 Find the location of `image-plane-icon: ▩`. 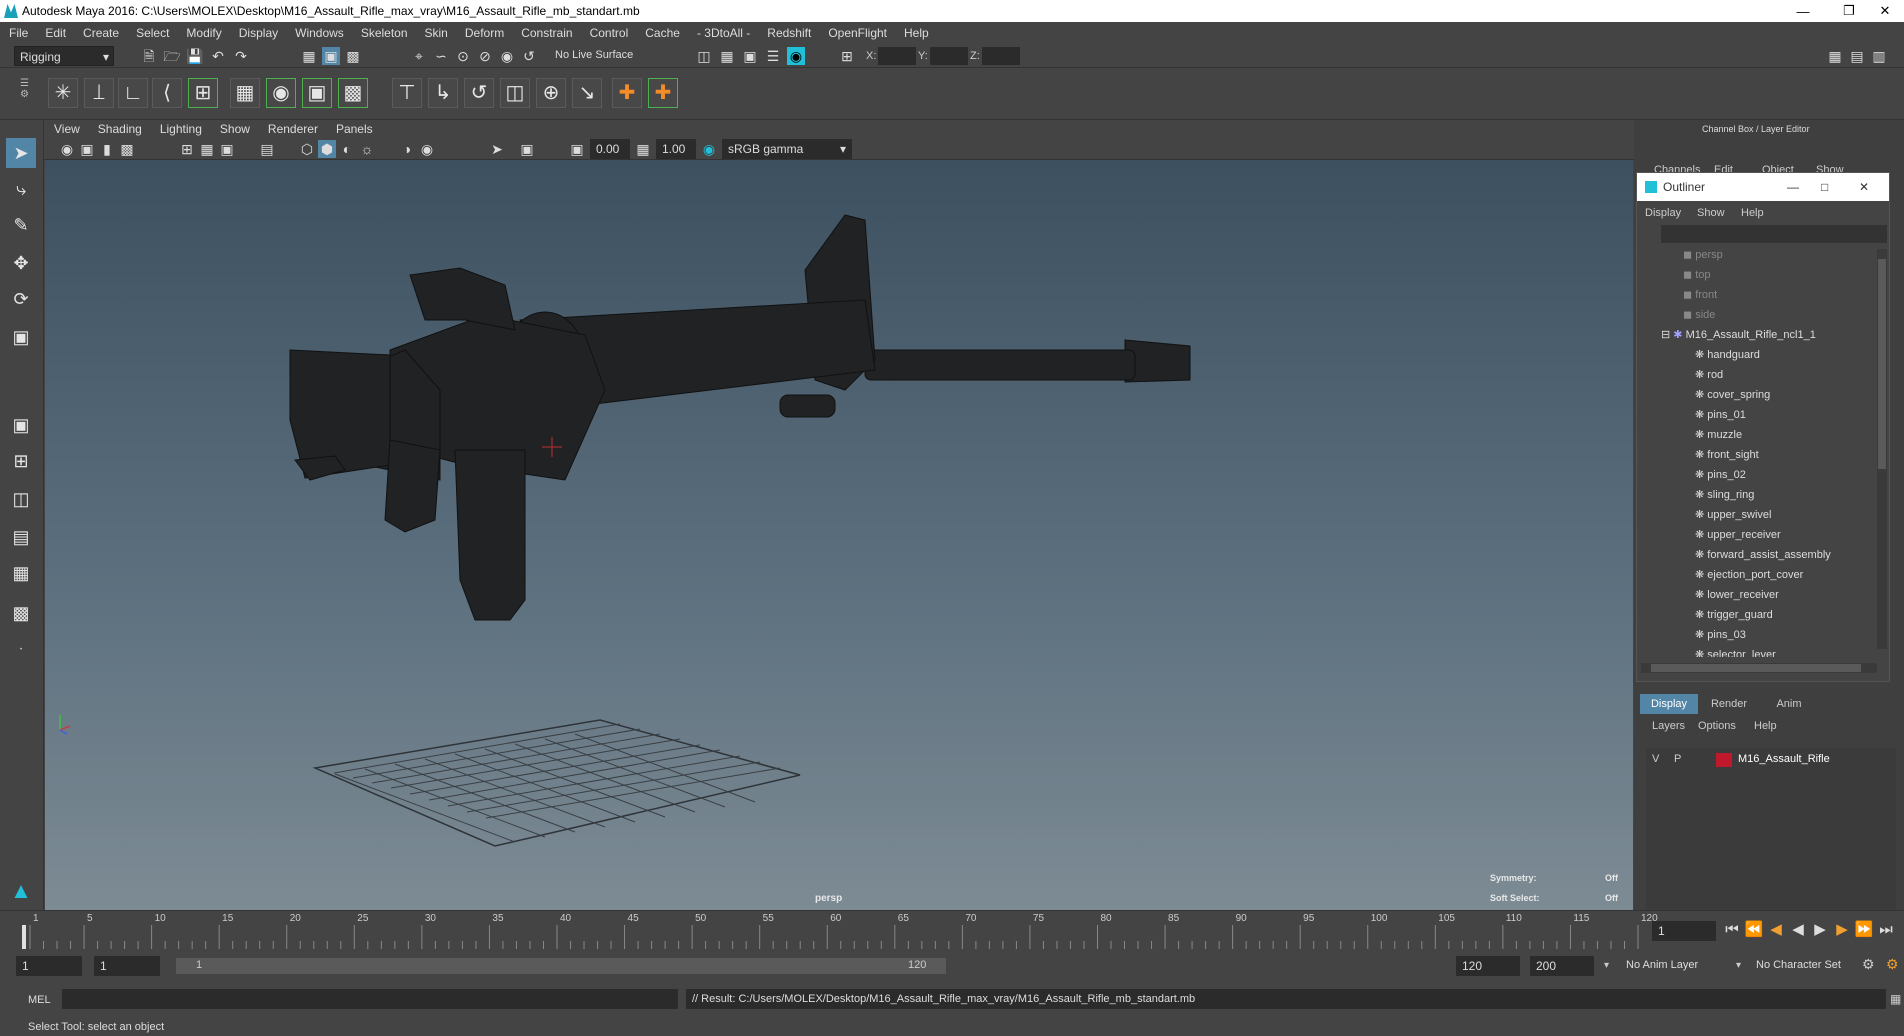

image-plane-icon: ▩ is located at coordinates (127, 149).